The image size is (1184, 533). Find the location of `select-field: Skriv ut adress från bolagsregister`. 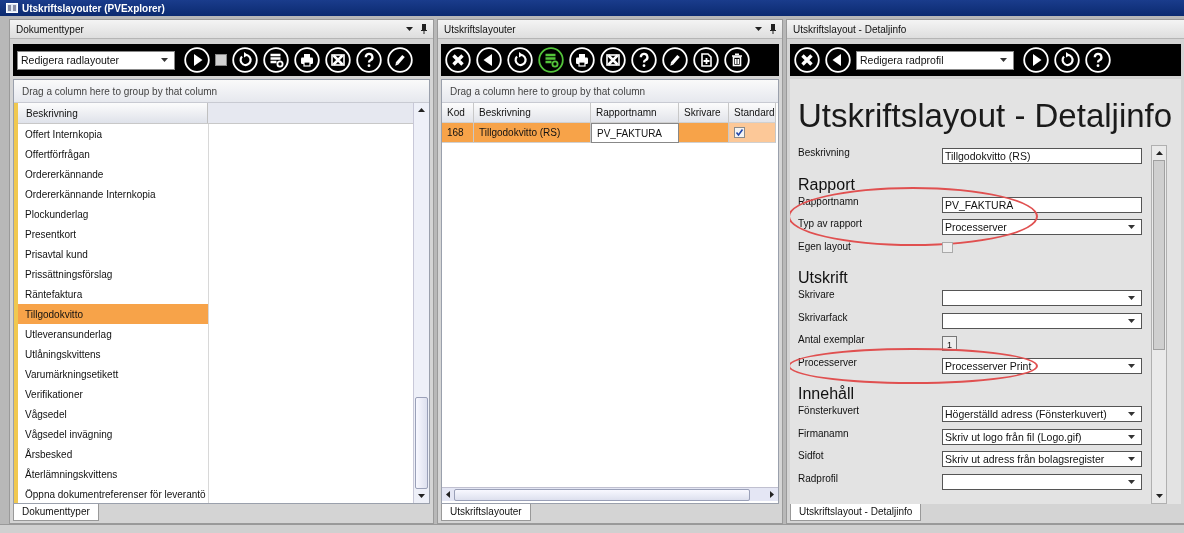

select-field: Skriv ut adress från bolagsregister is located at coordinates (1042, 459).